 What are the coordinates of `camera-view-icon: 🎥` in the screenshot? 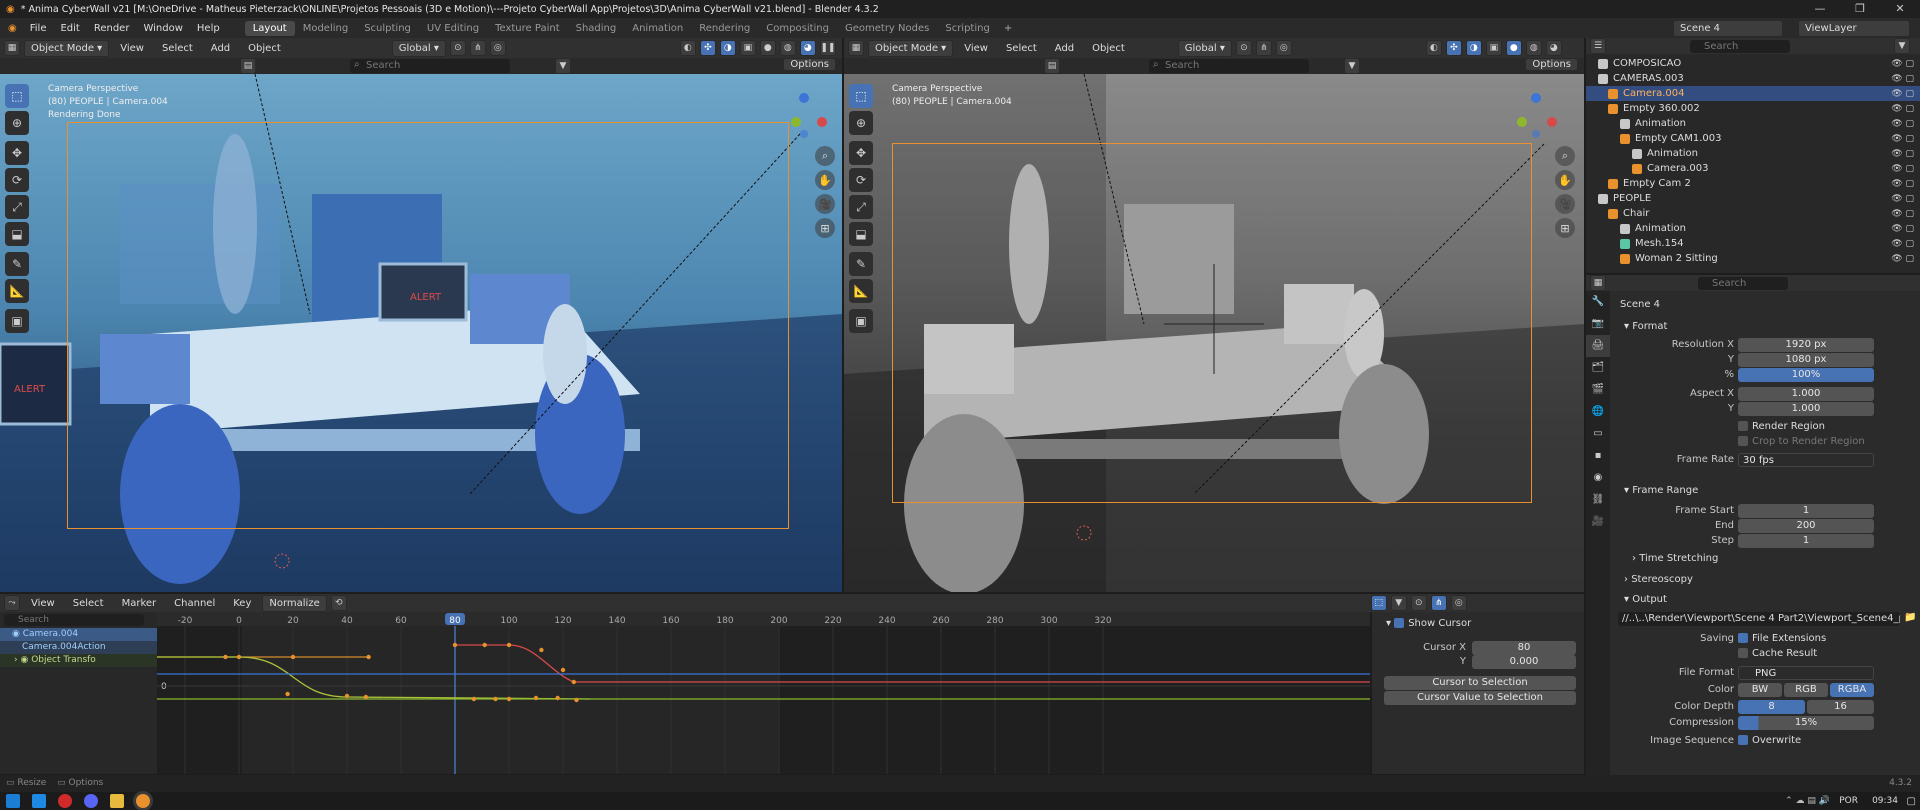 It's located at (825, 204).